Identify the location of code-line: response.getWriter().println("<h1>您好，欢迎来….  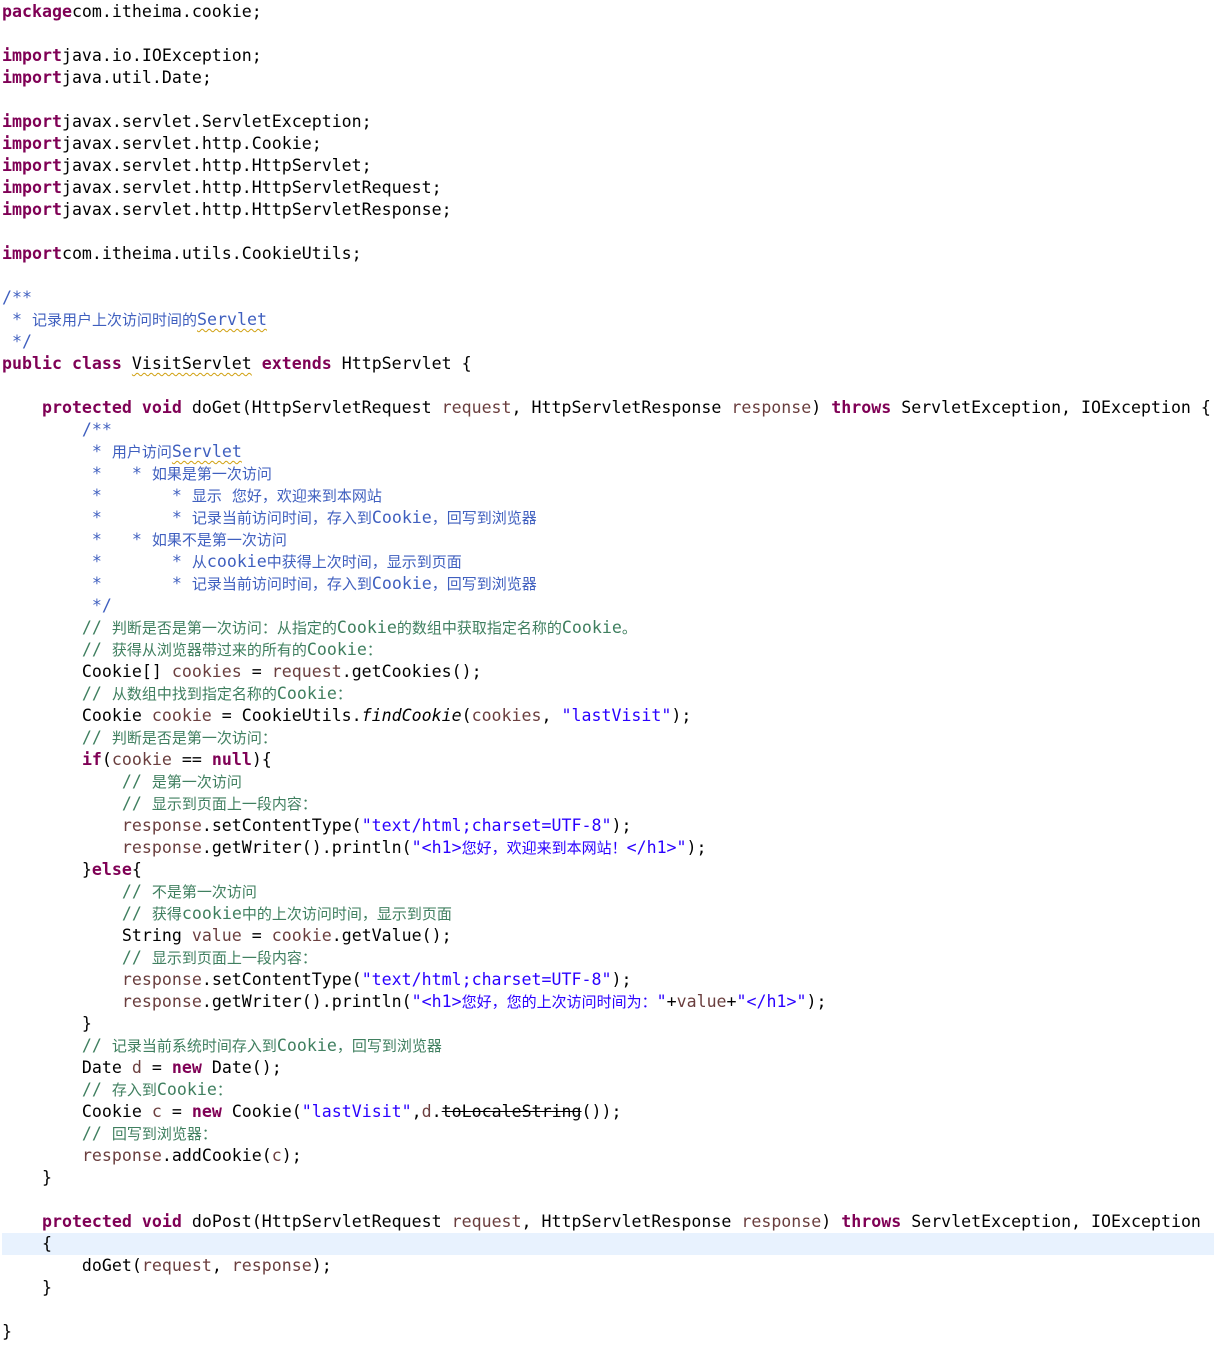
(608, 848).